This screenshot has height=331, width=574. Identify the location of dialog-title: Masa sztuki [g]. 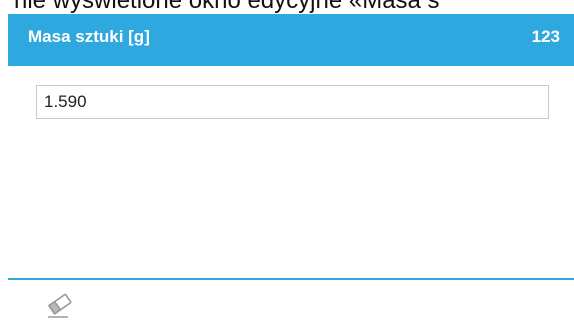
(89, 36).